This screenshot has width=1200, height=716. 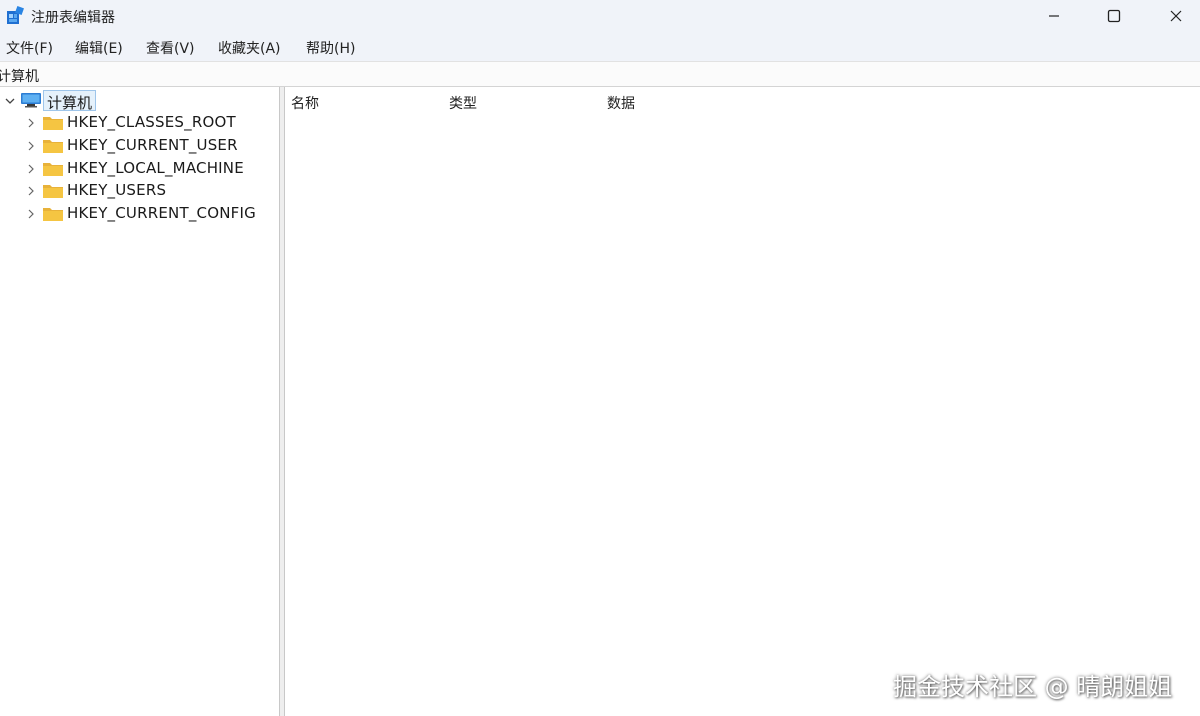 I want to click on registry-editor-icon, so click(x=15, y=15).